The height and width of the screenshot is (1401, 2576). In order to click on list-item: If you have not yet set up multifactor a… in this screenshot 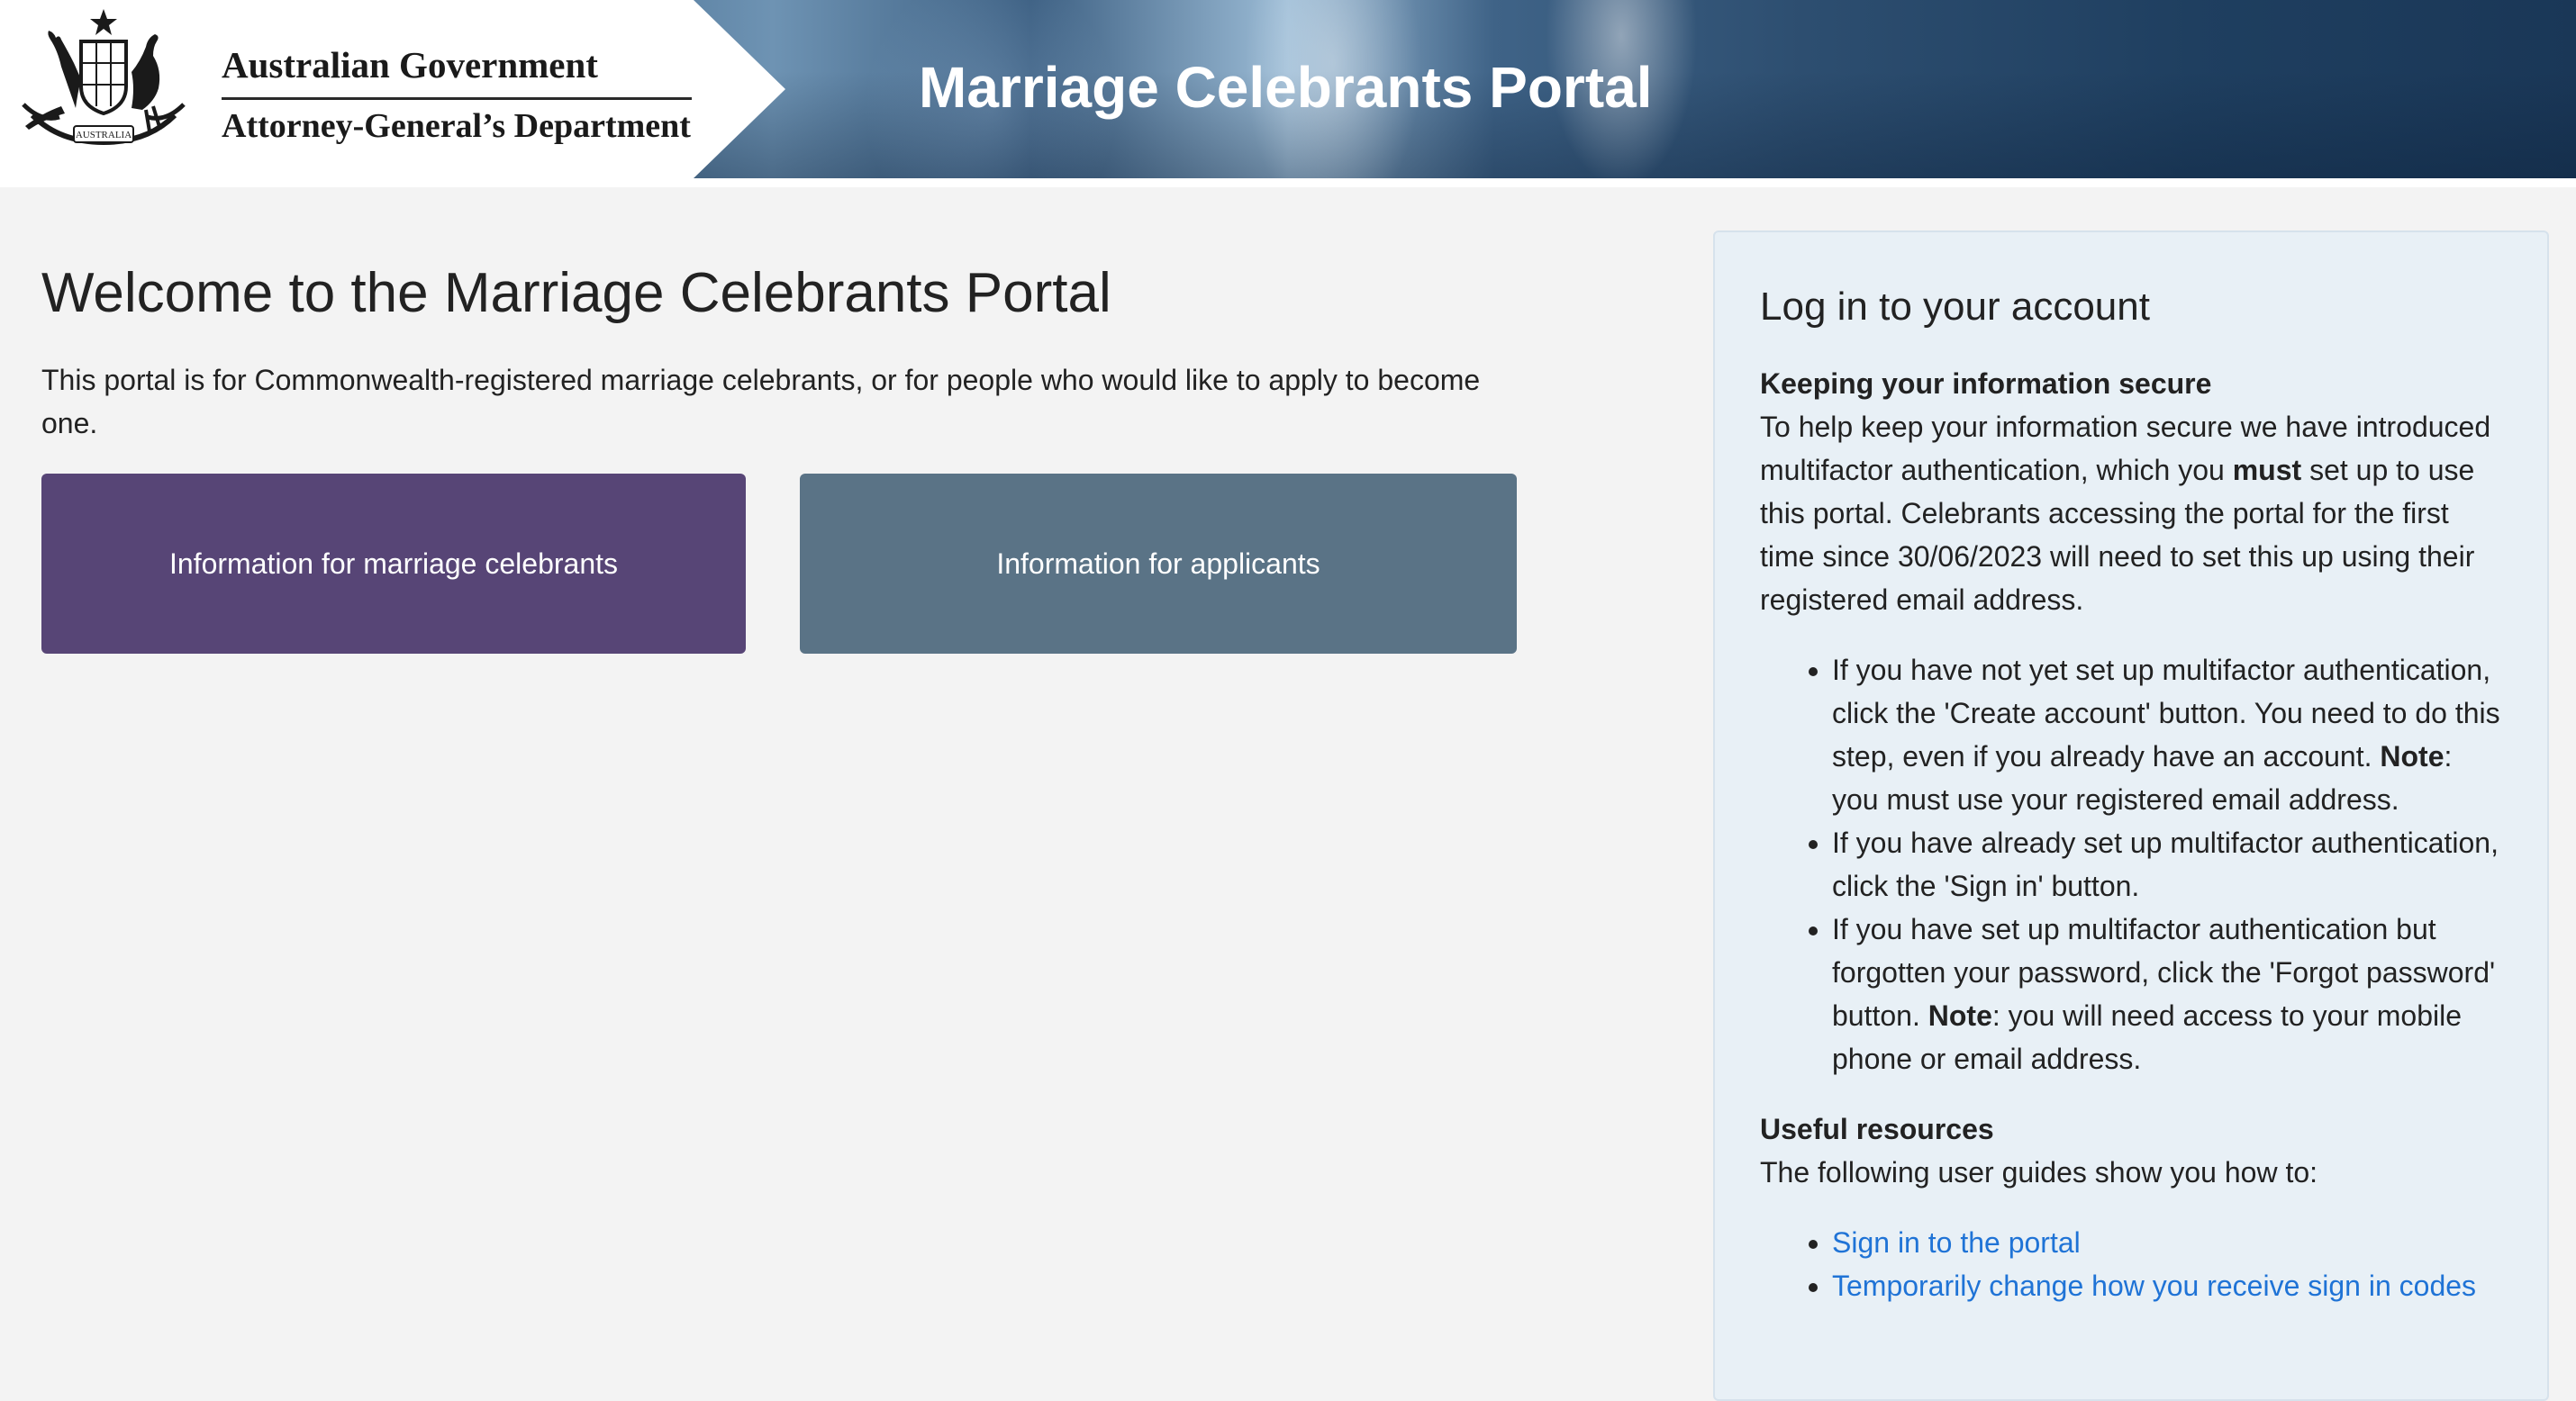, I will do `click(2167, 734)`.